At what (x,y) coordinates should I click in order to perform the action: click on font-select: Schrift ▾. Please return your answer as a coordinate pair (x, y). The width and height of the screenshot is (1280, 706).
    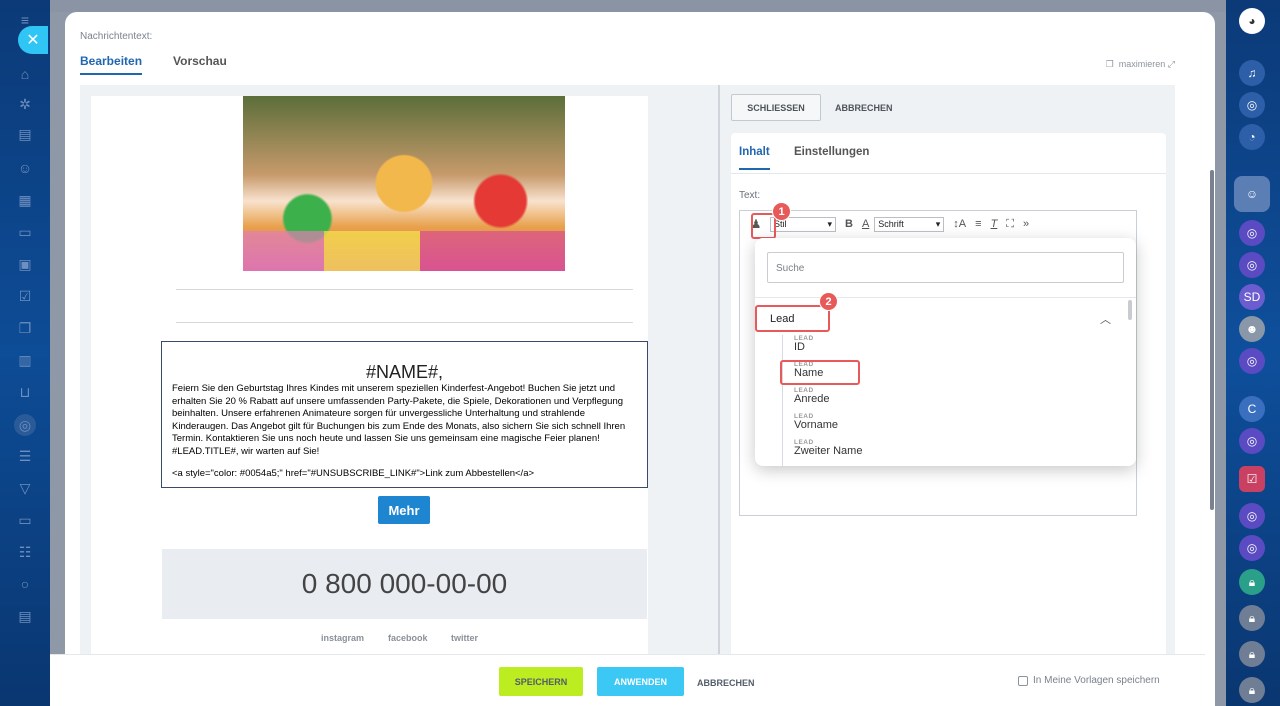
    Looking at the image, I should click on (909, 224).